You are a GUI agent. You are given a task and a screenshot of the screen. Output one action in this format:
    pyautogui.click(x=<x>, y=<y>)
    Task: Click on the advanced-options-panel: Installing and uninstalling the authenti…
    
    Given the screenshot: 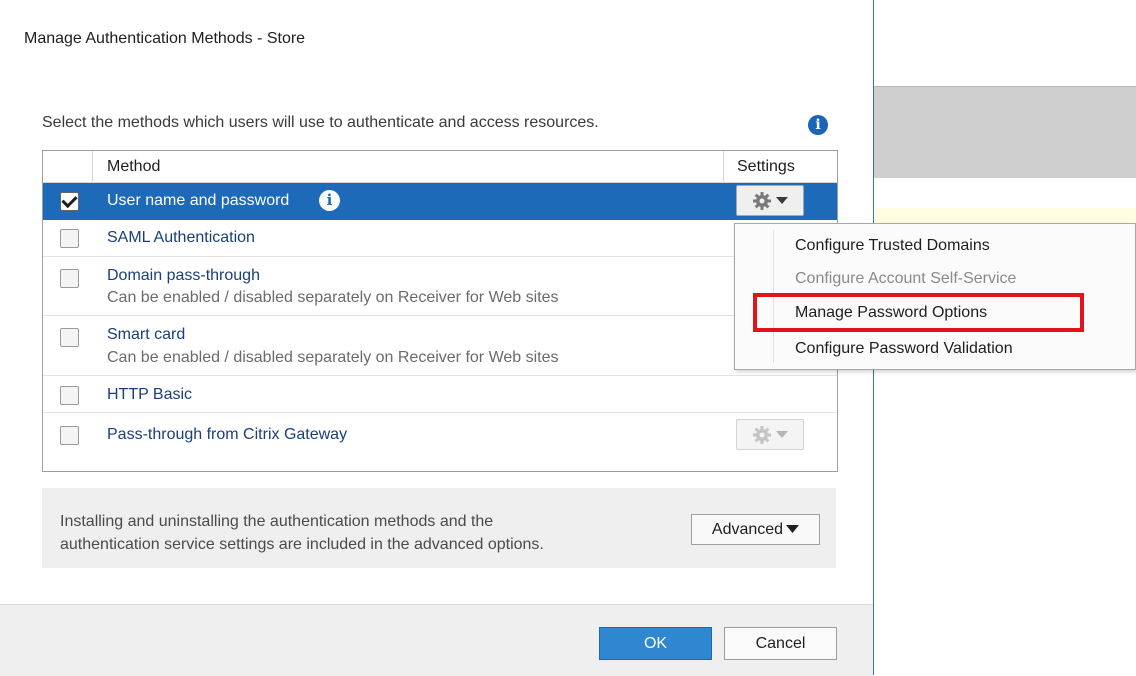 What is the action you would take?
    pyautogui.click(x=439, y=528)
    